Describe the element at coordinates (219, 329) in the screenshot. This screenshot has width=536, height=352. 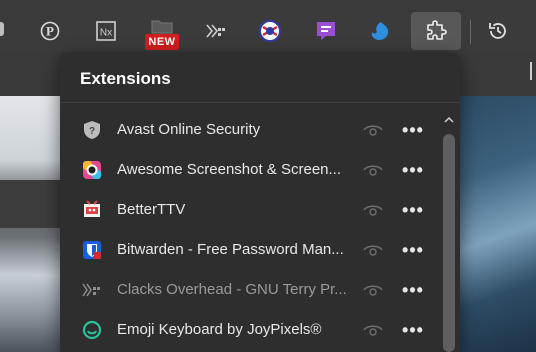
I see `extension-name: Emoji Keyboard by JoyPixels®` at that location.